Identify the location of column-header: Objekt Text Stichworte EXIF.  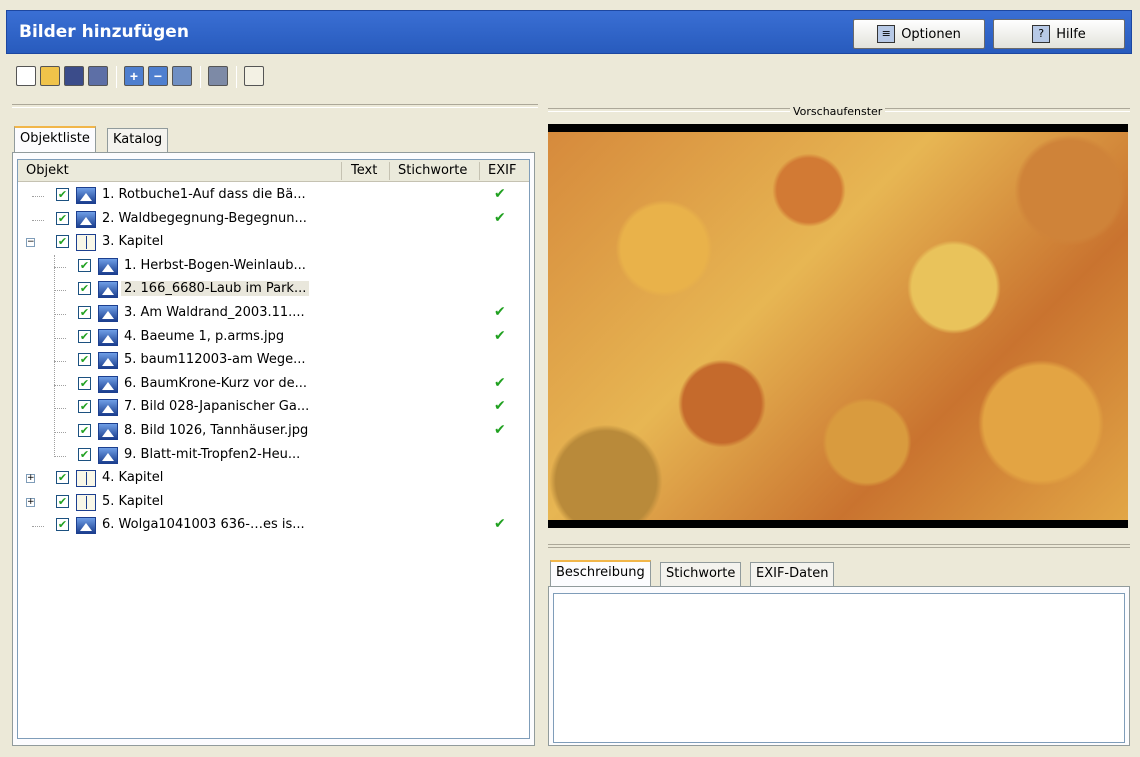
(273, 171).